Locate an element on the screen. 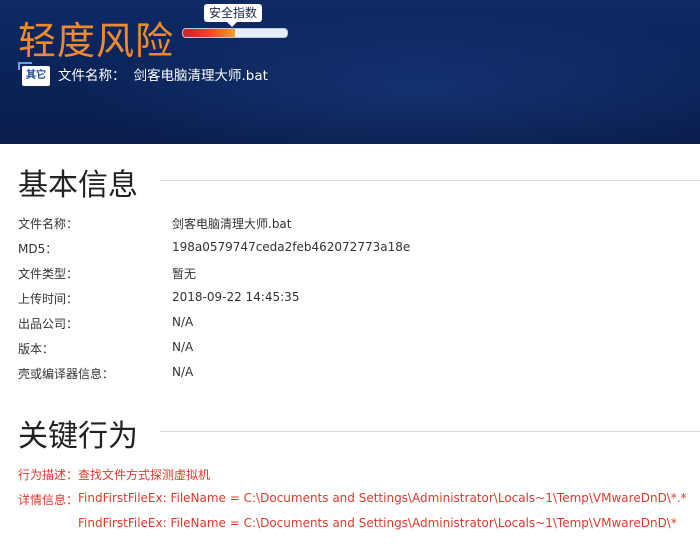  info-value-upload-time: 2018-09-22 14:45:35 is located at coordinates (236, 297).